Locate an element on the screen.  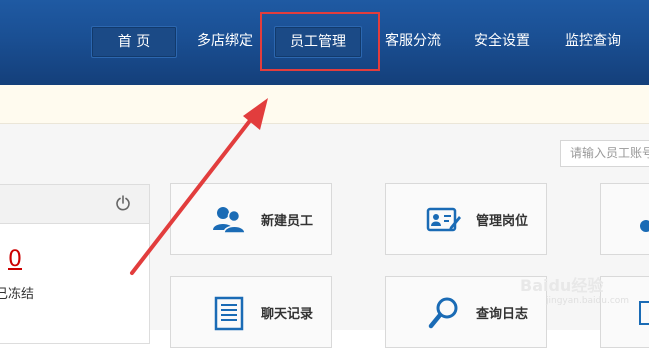
frozen-count: 0 is located at coordinates (15, 260).